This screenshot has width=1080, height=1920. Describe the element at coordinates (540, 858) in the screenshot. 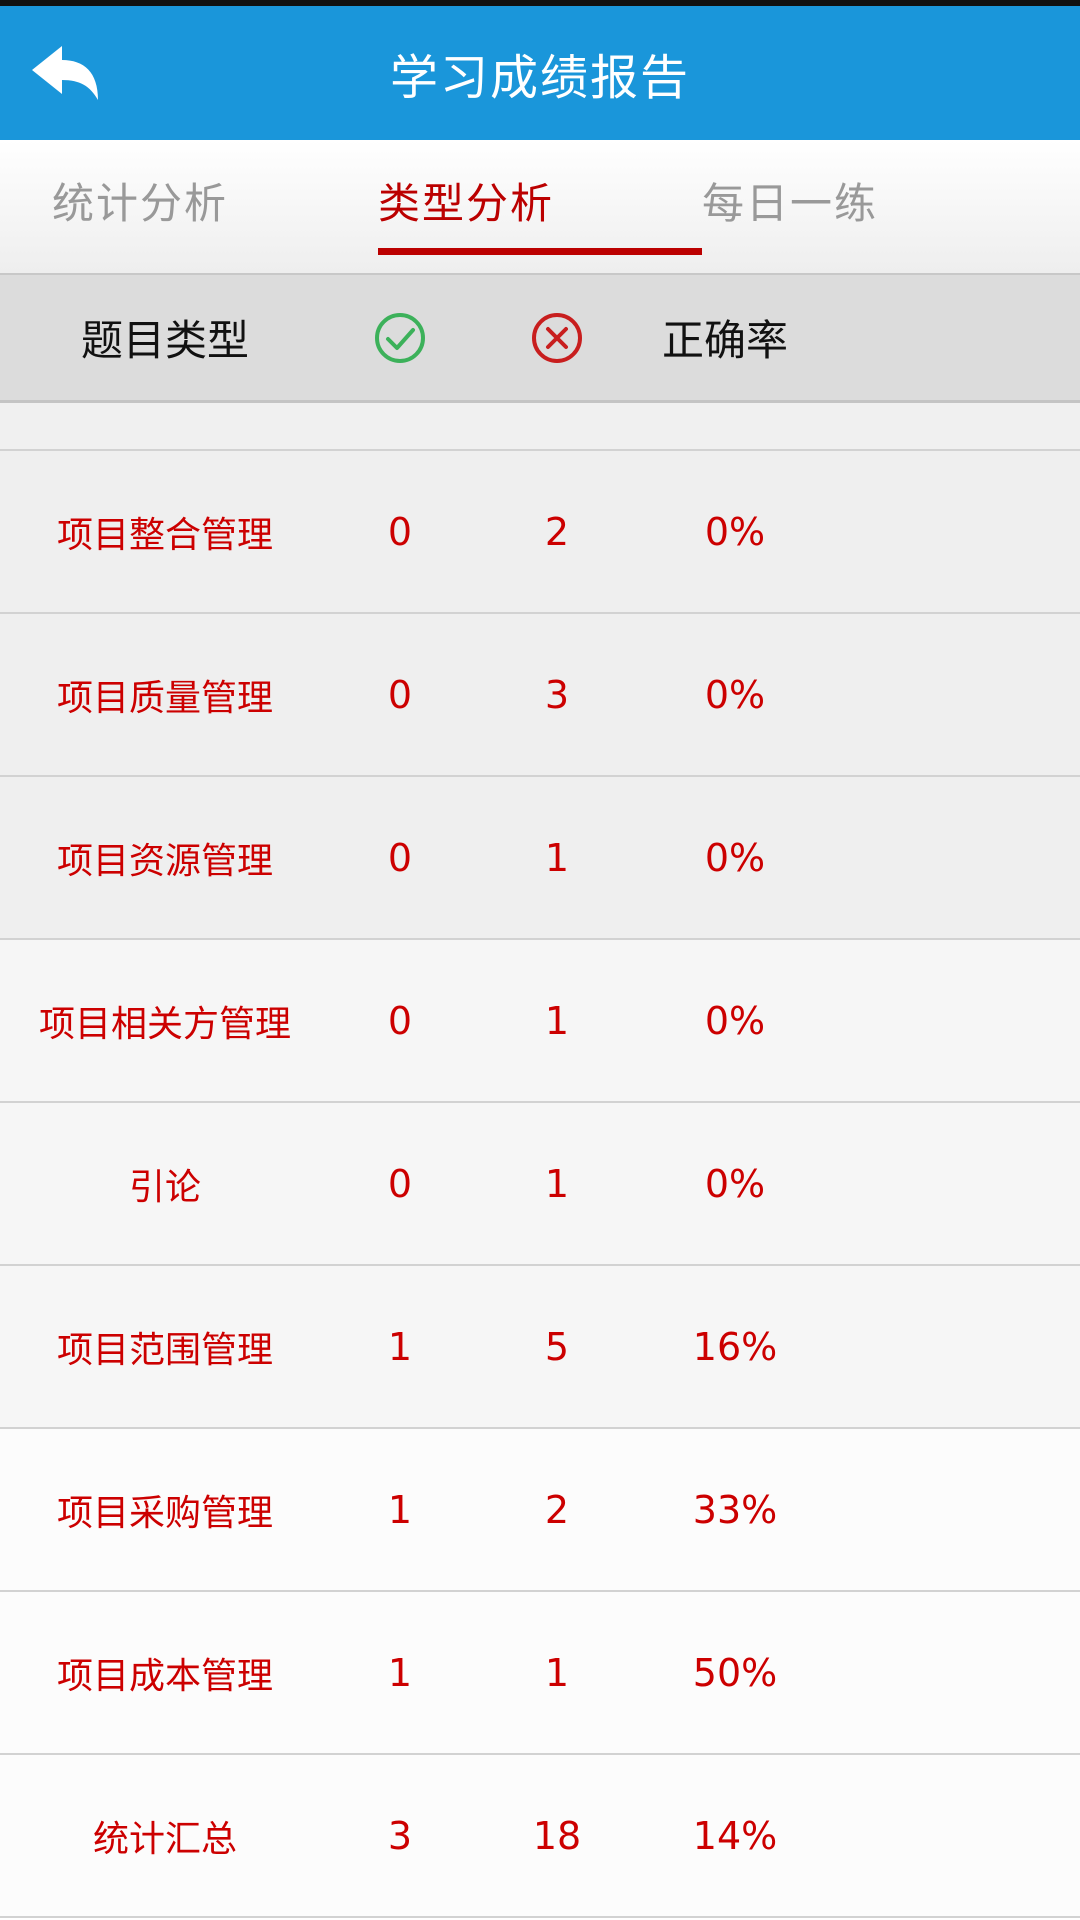

I see `table-row: 项目资源管理 0 1 0%` at that location.